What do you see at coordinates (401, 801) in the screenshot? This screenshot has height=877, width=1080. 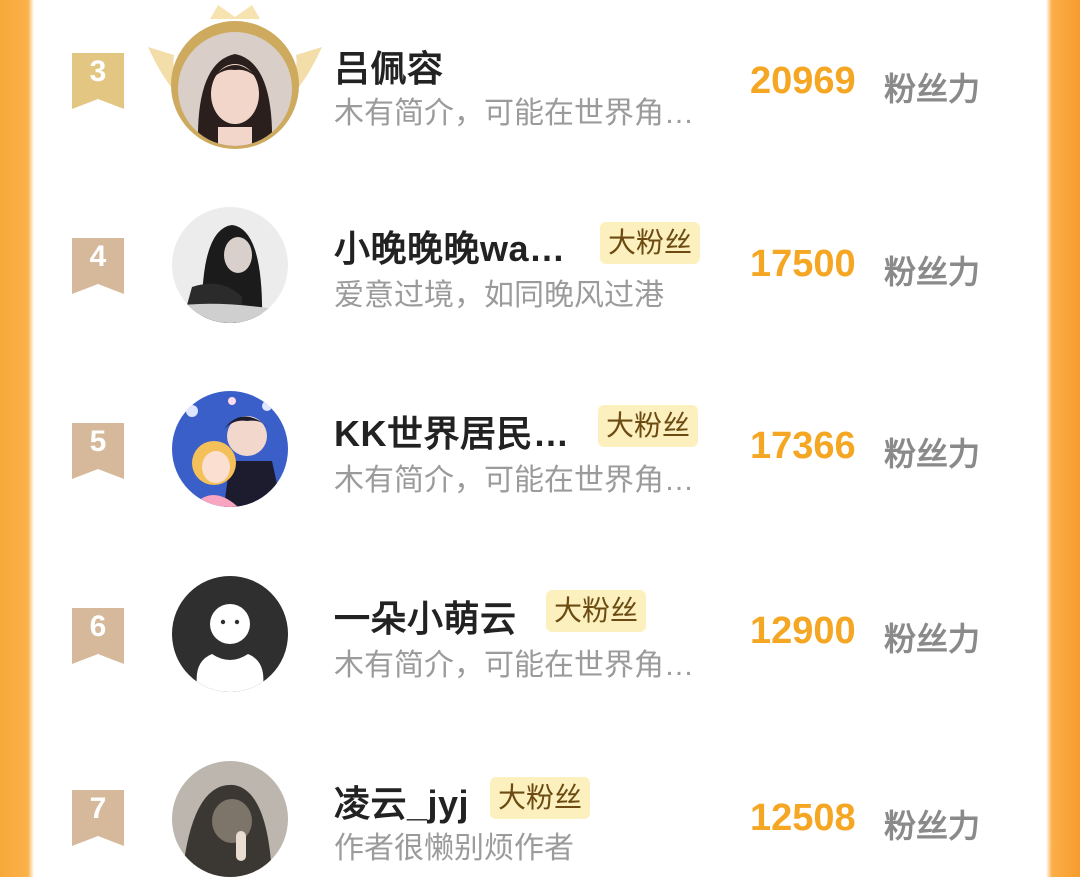 I see `user-name: 凌云_jyj` at bounding box center [401, 801].